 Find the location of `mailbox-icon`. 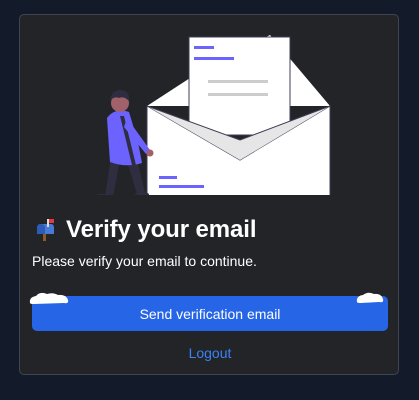

mailbox-icon is located at coordinates (45, 230).